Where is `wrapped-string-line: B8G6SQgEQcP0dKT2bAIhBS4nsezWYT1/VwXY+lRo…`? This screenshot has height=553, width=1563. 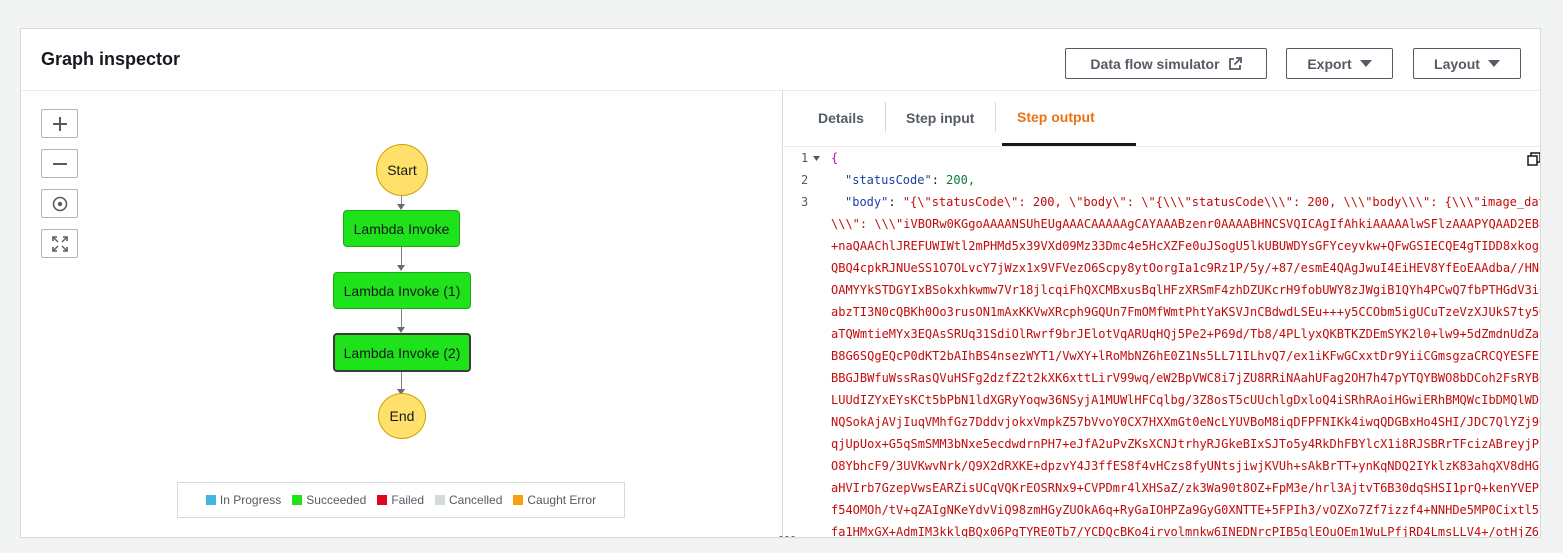 wrapped-string-line: B8G6SQgEQcP0dKT2bAIhBS4nsezWYT1/VwXY+lRo… is located at coordinates (1185, 356).